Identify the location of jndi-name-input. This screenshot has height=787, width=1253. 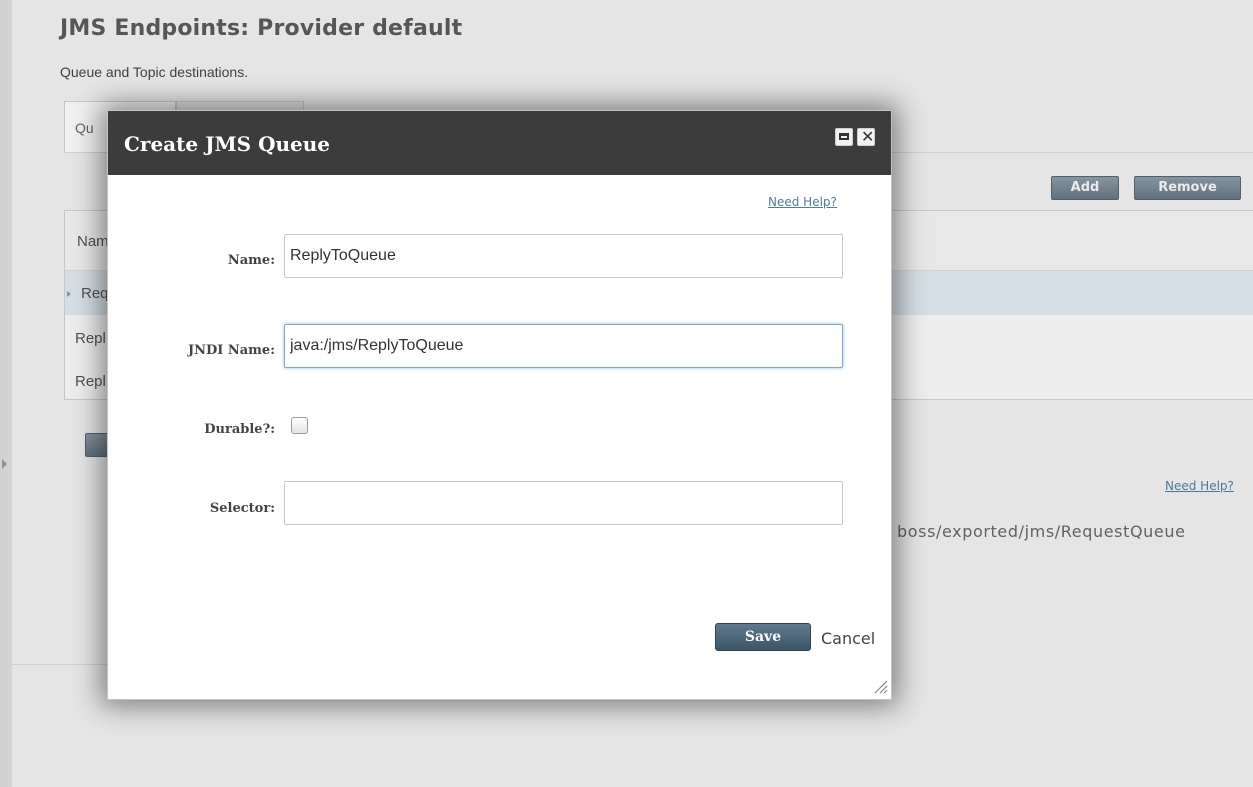
(563, 346).